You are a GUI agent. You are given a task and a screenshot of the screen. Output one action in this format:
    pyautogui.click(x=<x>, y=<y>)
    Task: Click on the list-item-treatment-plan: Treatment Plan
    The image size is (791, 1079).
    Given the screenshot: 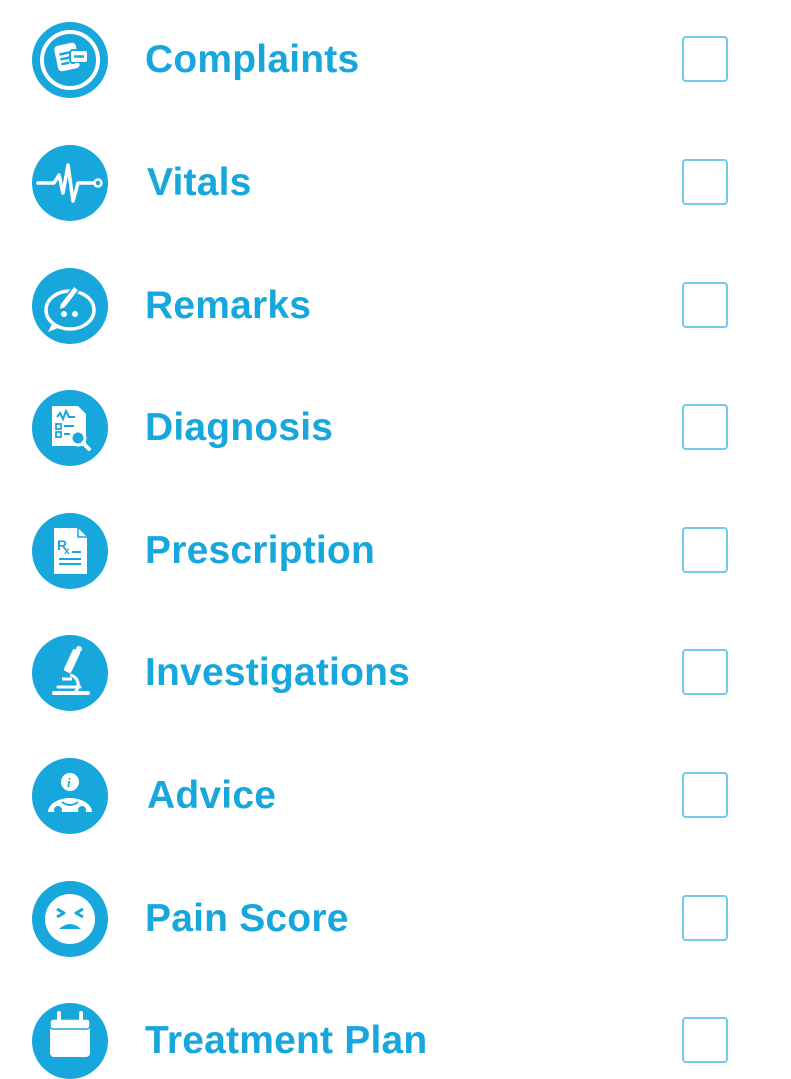 What is the action you would take?
    pyautogui.click(x=395, y=1041)
    